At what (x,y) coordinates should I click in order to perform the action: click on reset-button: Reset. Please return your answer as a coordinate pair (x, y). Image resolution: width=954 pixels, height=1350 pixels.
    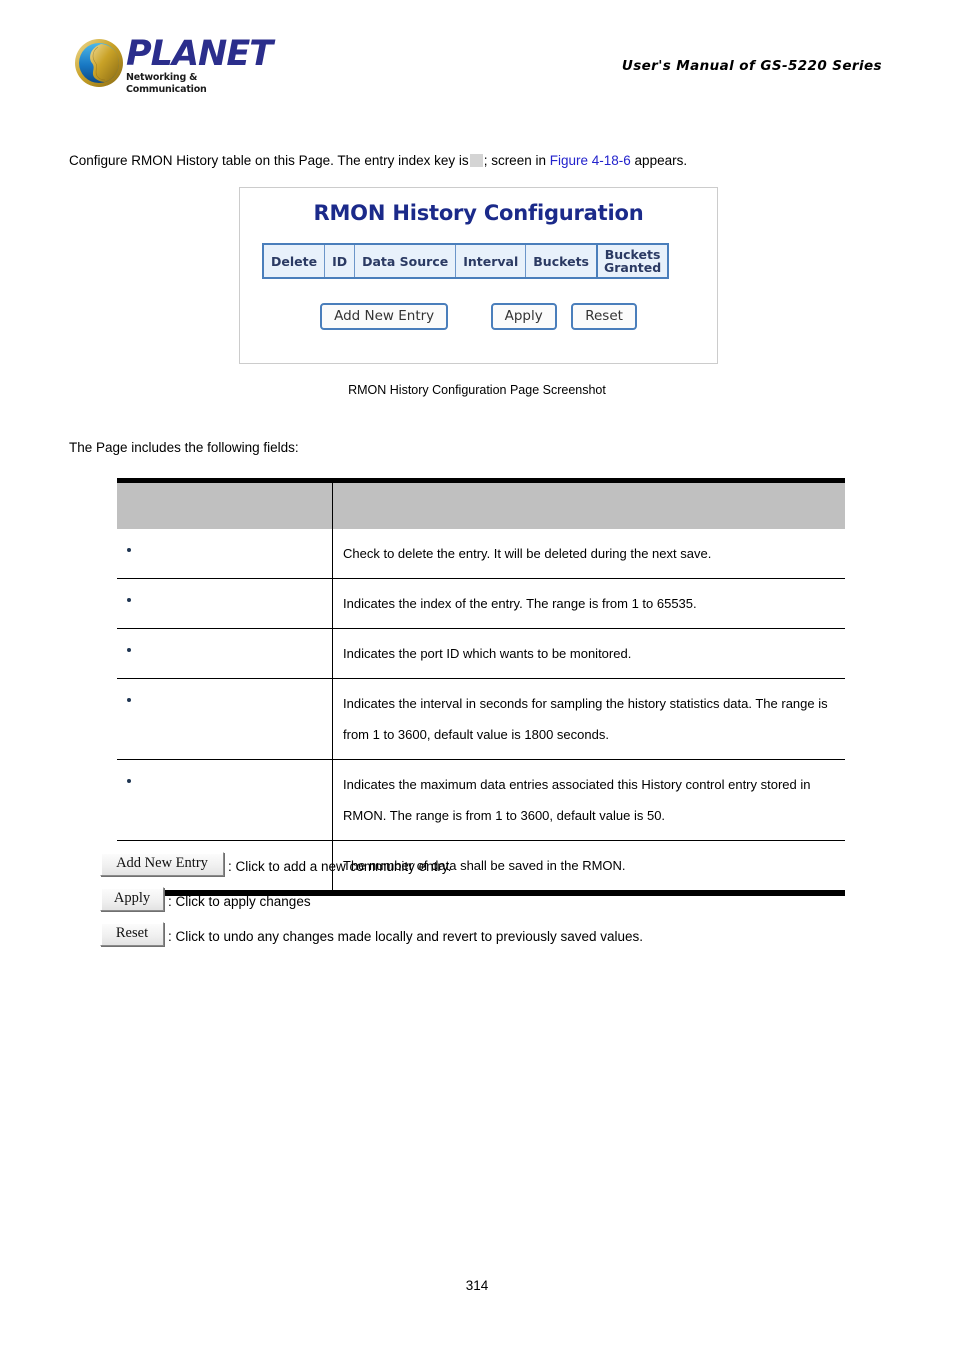
    Looking at the image, I should click on (132, 934).